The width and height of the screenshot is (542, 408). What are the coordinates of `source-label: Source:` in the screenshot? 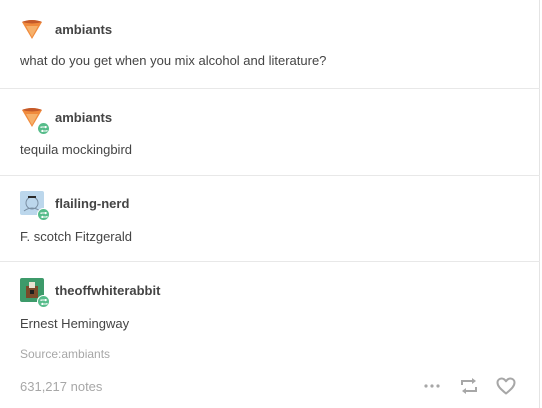 It's located at (41, 354).